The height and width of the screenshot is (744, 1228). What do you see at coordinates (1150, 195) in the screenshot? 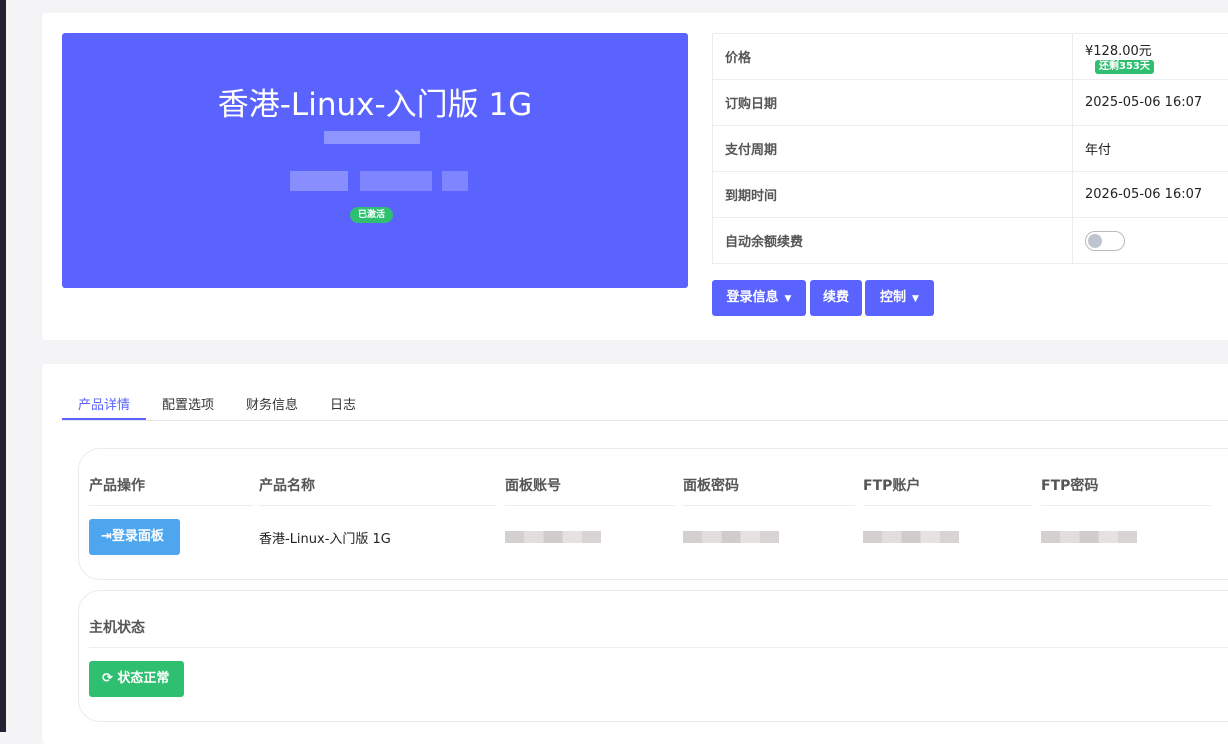
I see `expiry-value: 2026-05-06 16:07` at bounding box center [1150, 195].